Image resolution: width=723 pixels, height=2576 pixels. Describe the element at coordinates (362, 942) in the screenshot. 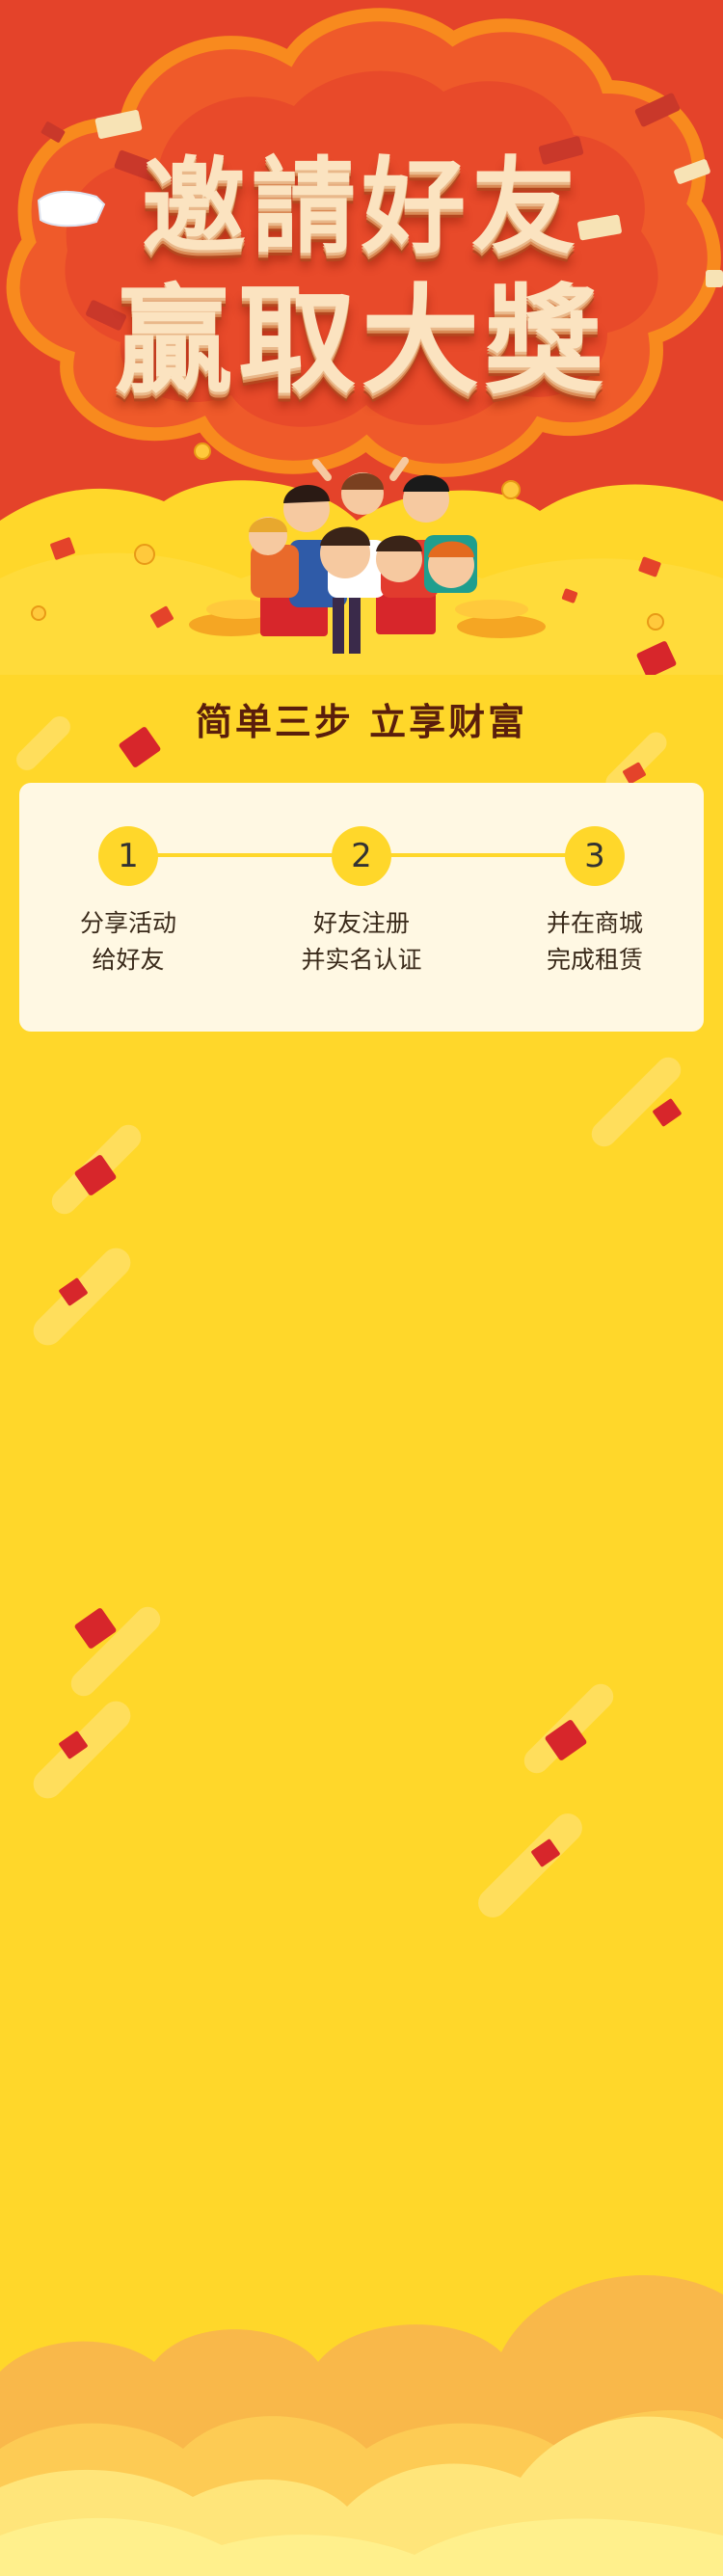

I see `step-description: 好友注册 并实名认证` at that location.